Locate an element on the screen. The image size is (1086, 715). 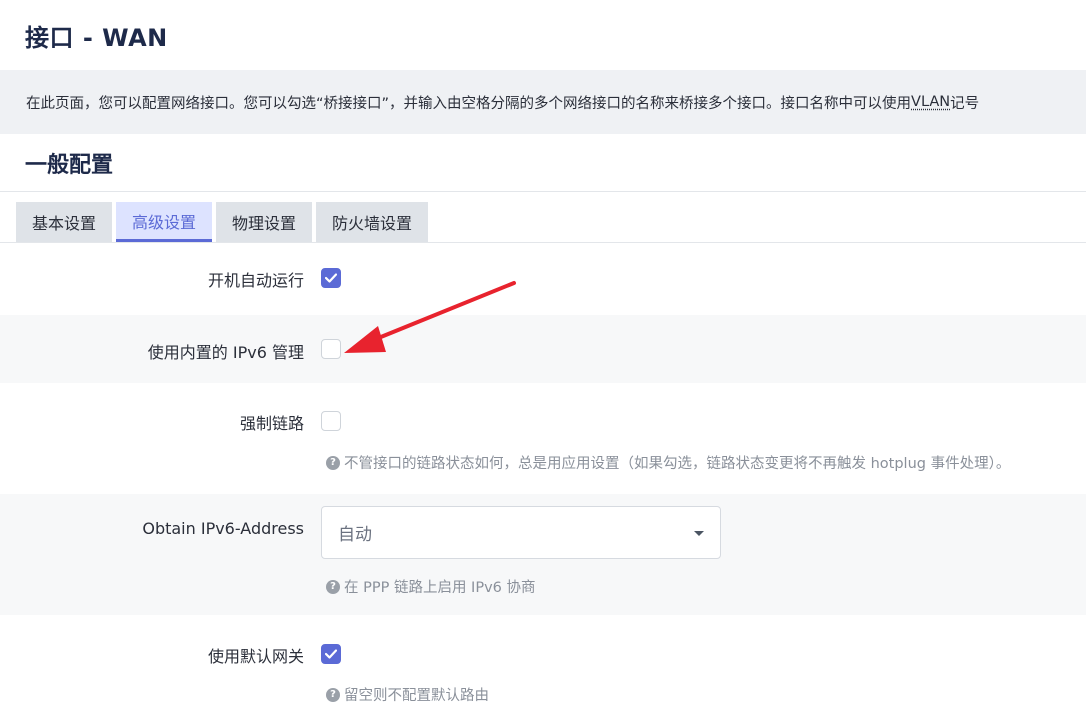
obtain-ipv6-help-text: 在 PPP 链路上启用 IPv6 协商 is located at coordinates (440, 588).